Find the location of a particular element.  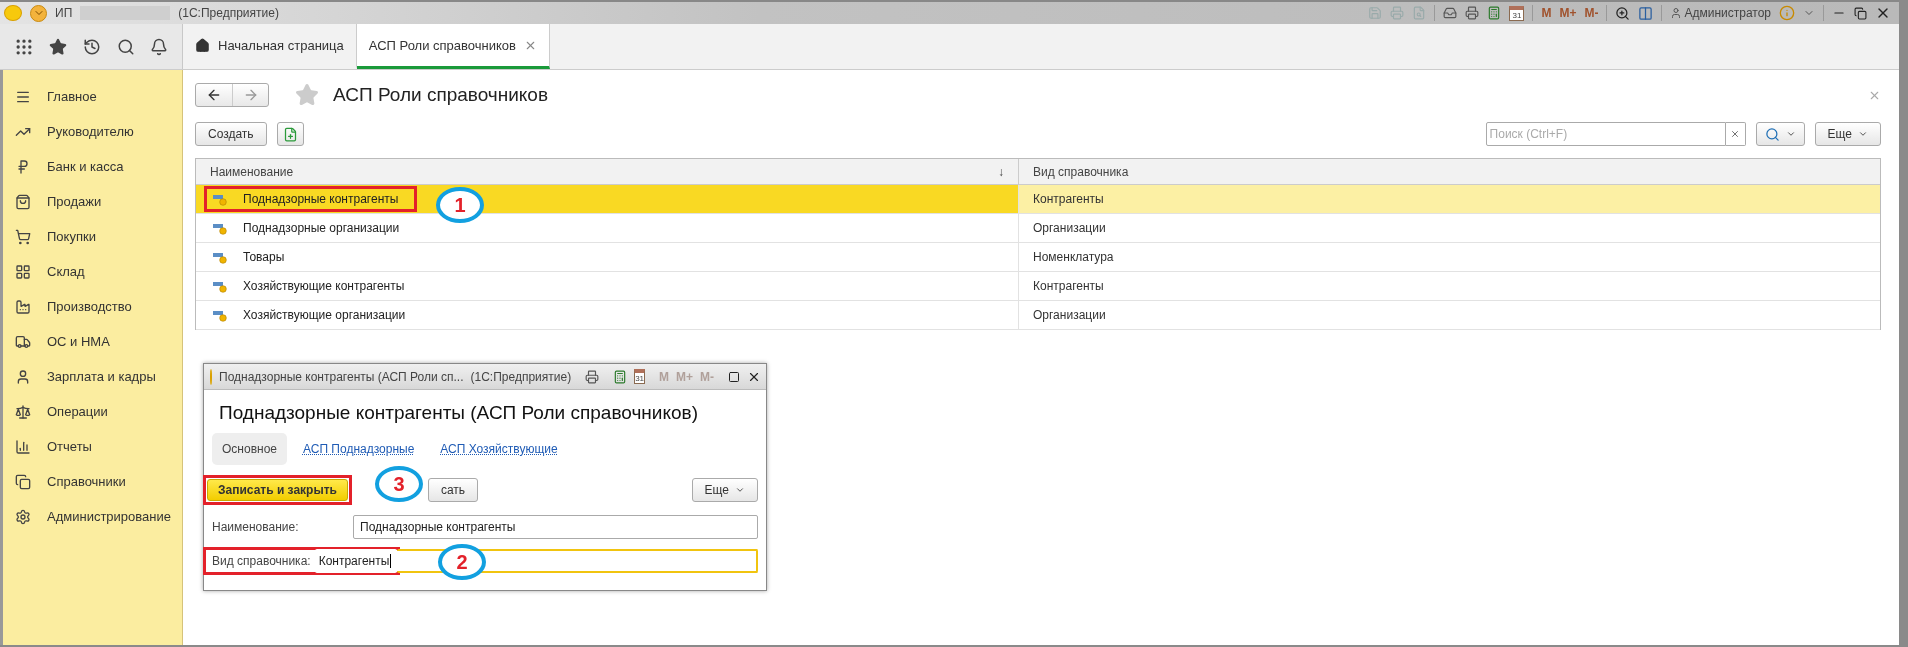

file-plus-icon is located at coordinates (290, 134).